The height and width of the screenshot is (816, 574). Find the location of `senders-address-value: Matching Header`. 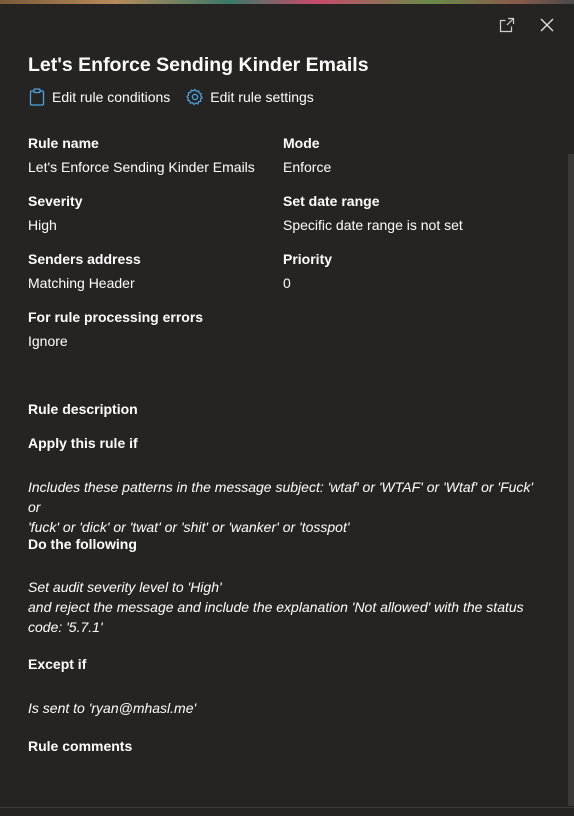

senders-address-value: Matching Header is located at coordinates (81, 283).